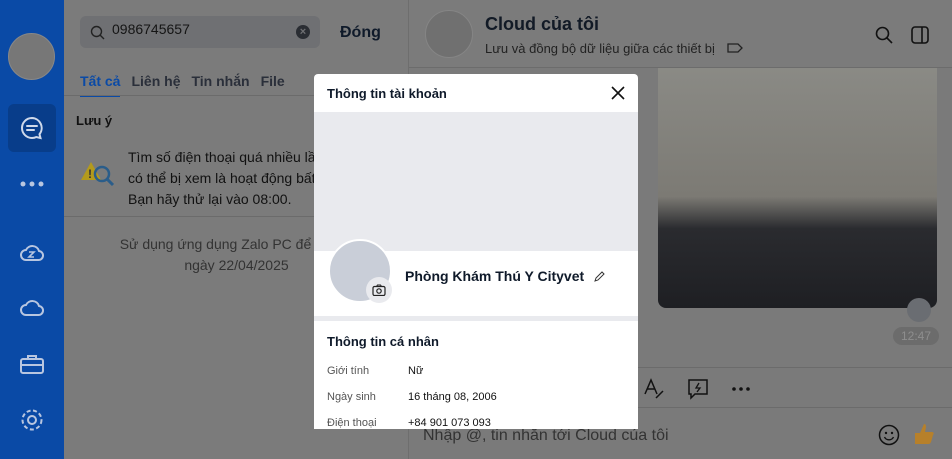 The width and height of the screenshot is (952, 459). I want to click on messages-nav, so click(32, 128).